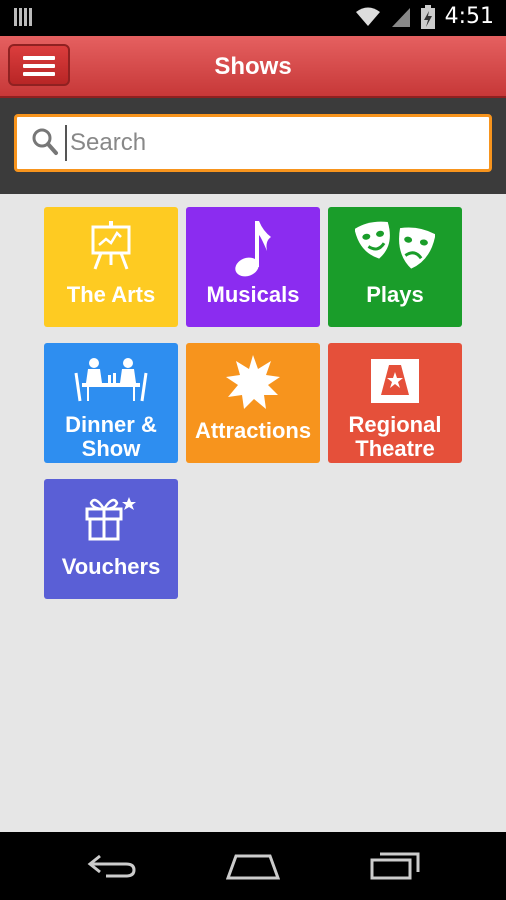  What do you see at coordinates (45, 141) in the screenshot?
I see `search-icon` at bounding box center [45, 141].